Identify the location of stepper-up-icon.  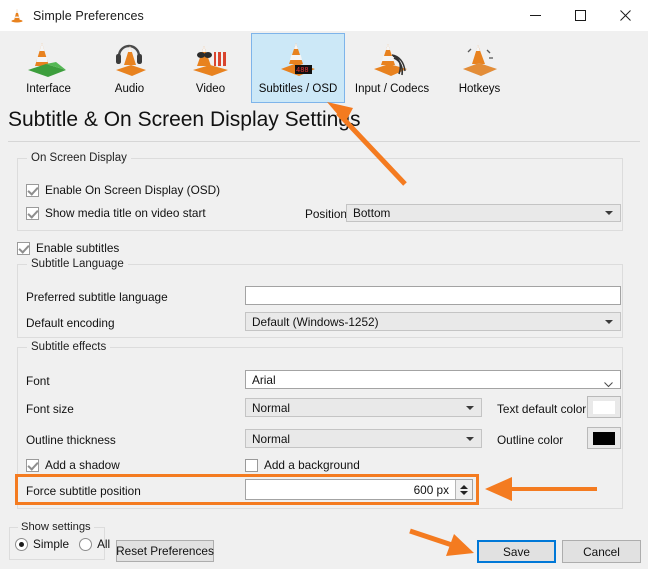
(464, 486).